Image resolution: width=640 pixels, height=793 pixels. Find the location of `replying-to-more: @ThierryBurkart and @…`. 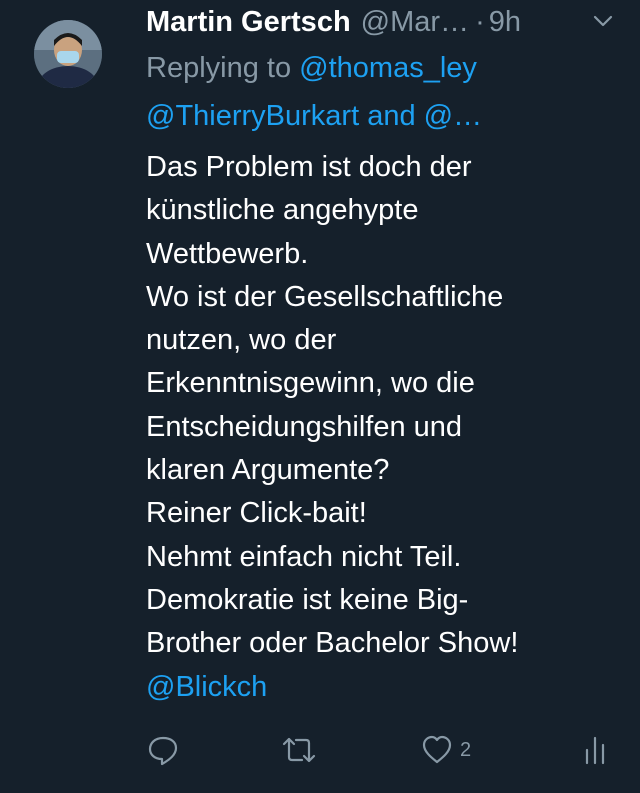

replying-to-more: @ThierryBurkart and @… is located at coordinates (314, 116).